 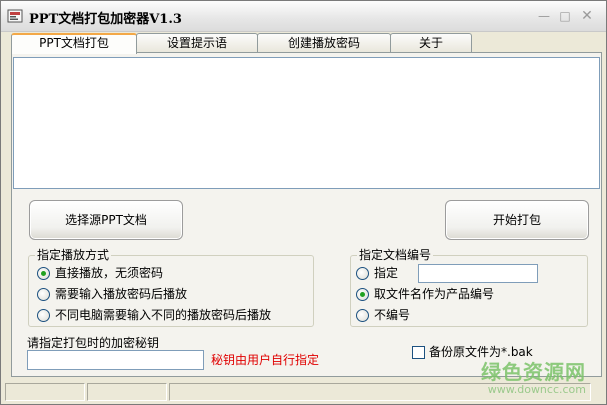 I want to click on watermark-title: 绿色资源网, so click(x=533, y=372).